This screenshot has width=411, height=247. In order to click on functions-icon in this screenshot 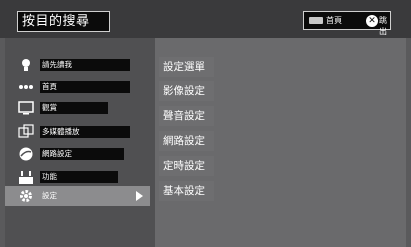, I will do `click(26, 177)`.